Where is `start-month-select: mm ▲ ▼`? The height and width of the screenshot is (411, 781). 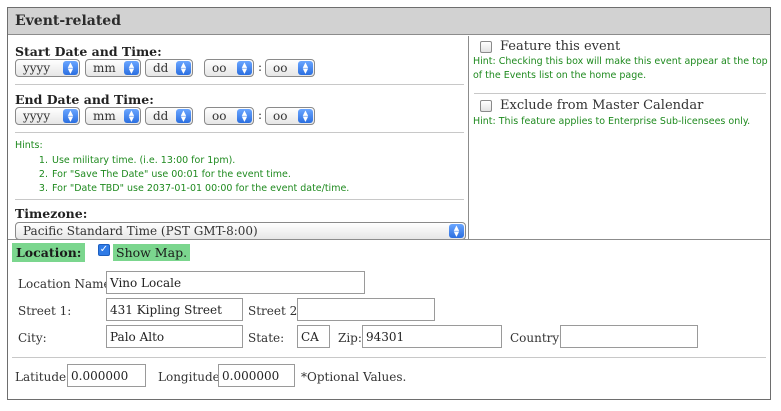
start-month-select: mm ▲ ▼ is located at coordinates (113, 68).